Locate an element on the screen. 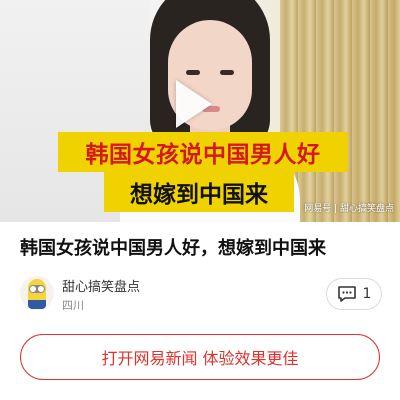  open-app-label: 打开网易新闻 体验效果更佳 is located at coordinates (200, 358).